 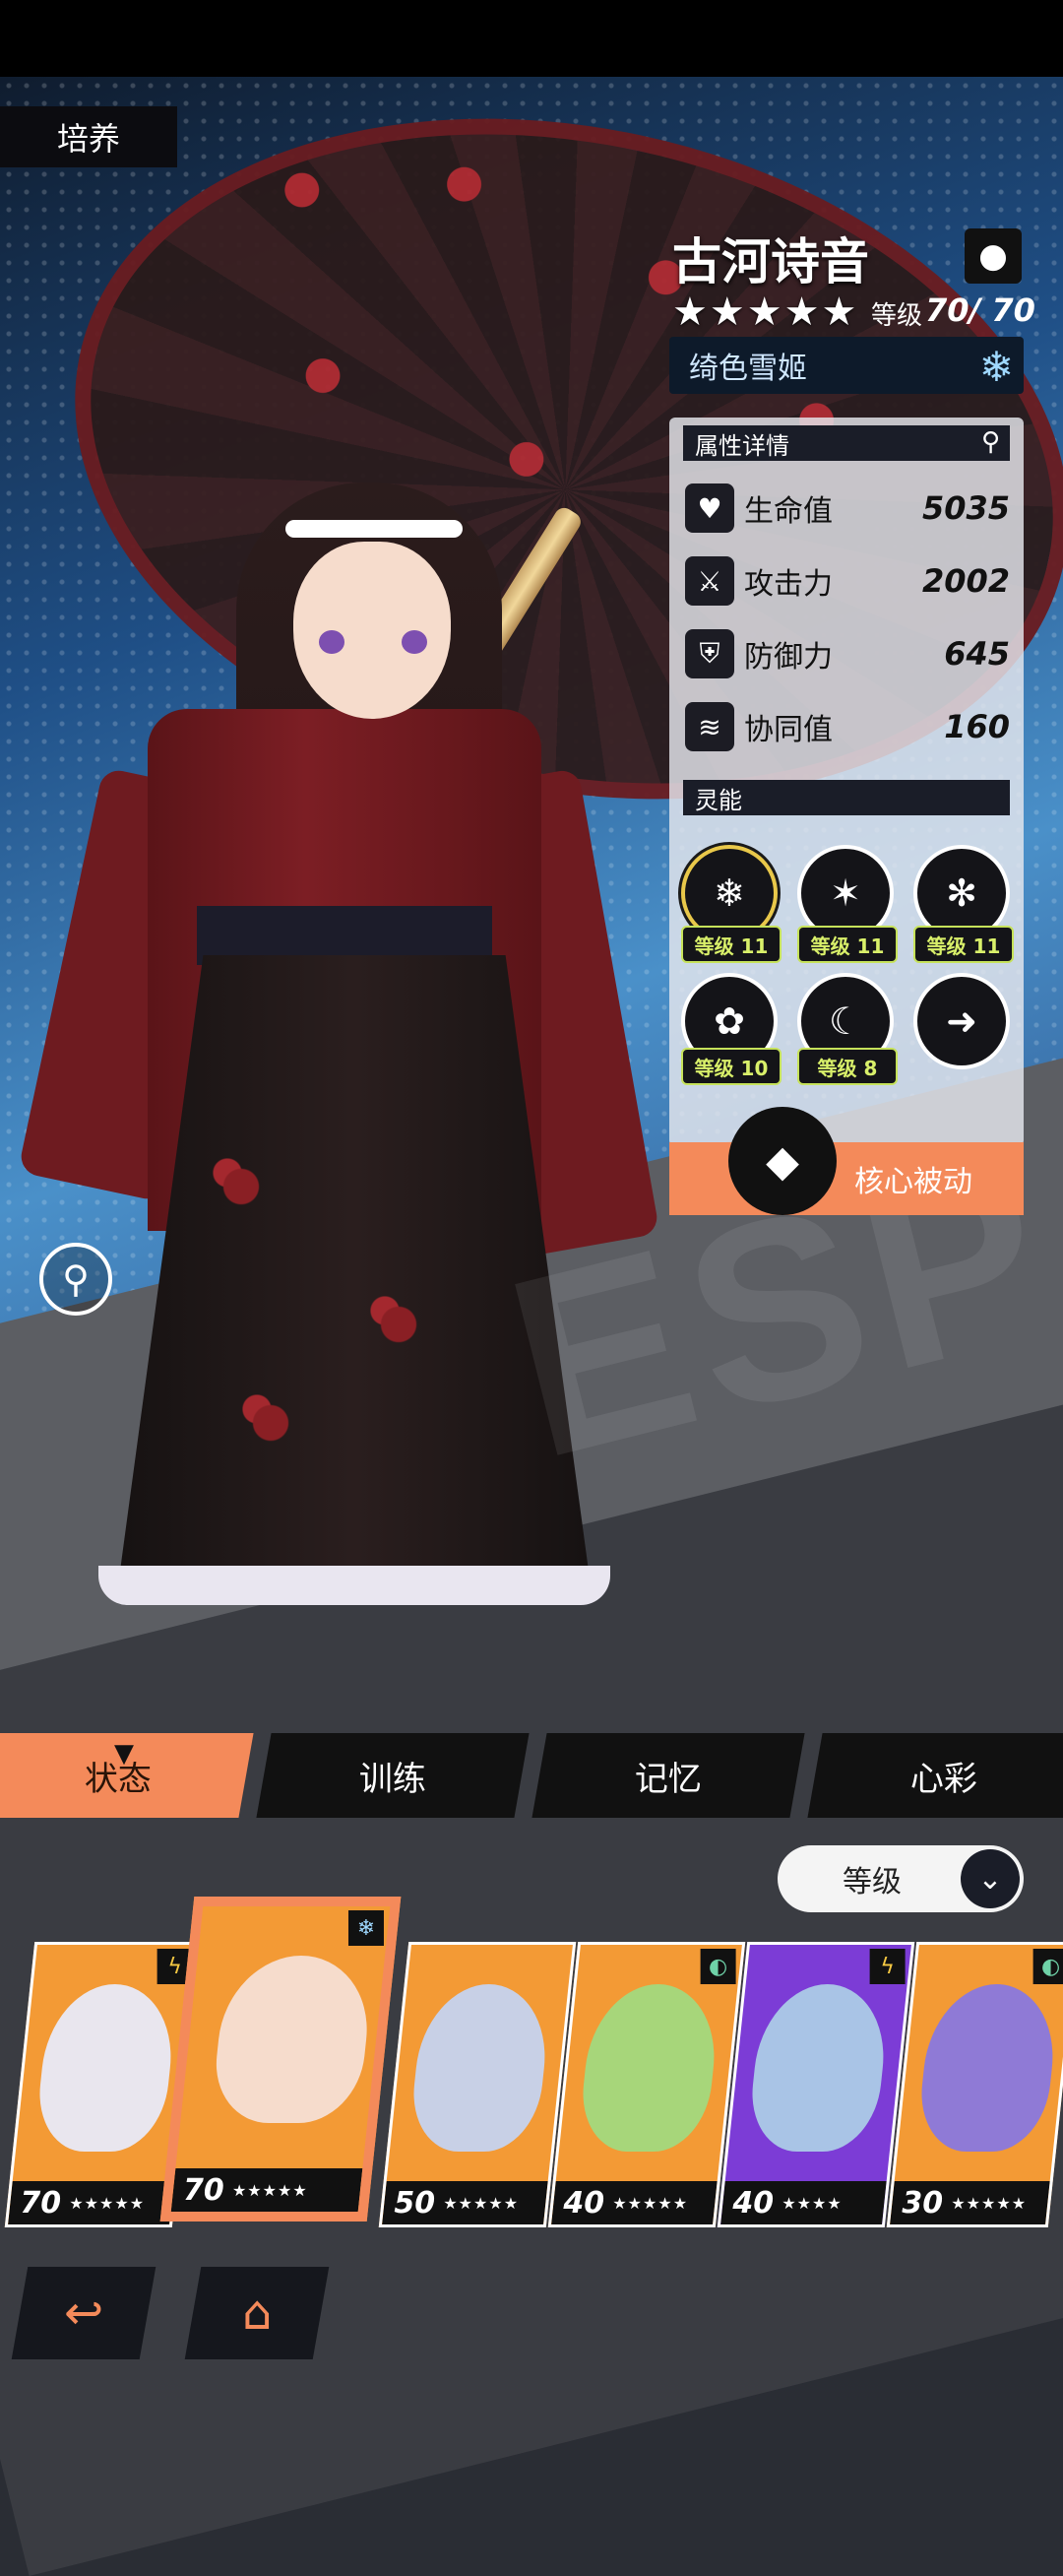 I want to click on level-value: 70/ 70, so click(x=980, y=310).